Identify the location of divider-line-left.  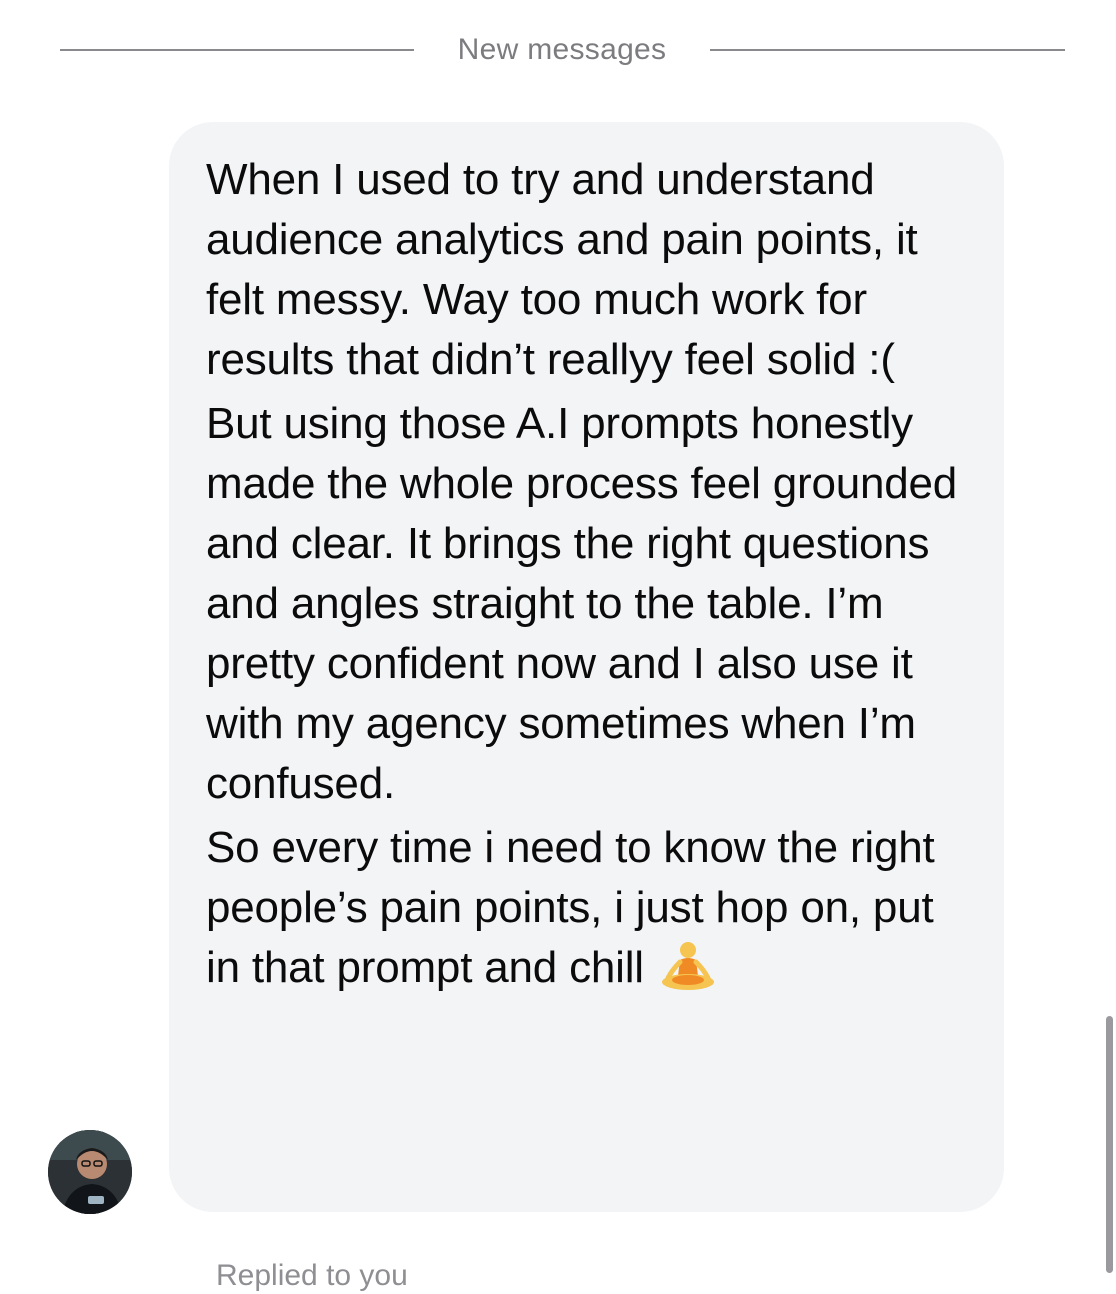
(237, 50).